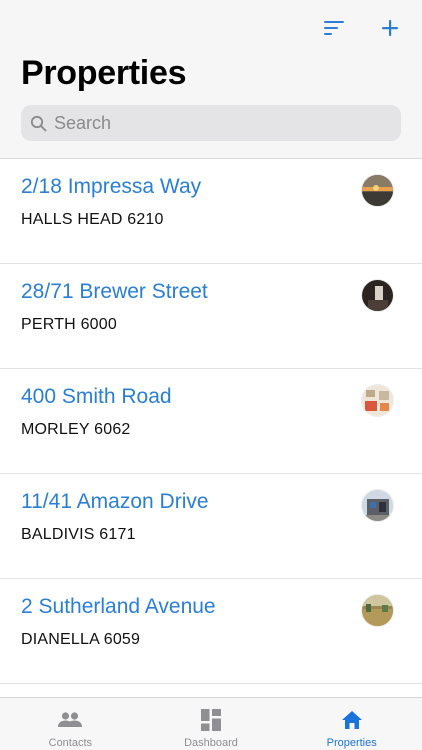 The height and width of the screenshot is (750, 422). Describe the element at coordinates (118, 606) in the screenshot. I see `property-street: 2 Sutherland Avenue` at that location.